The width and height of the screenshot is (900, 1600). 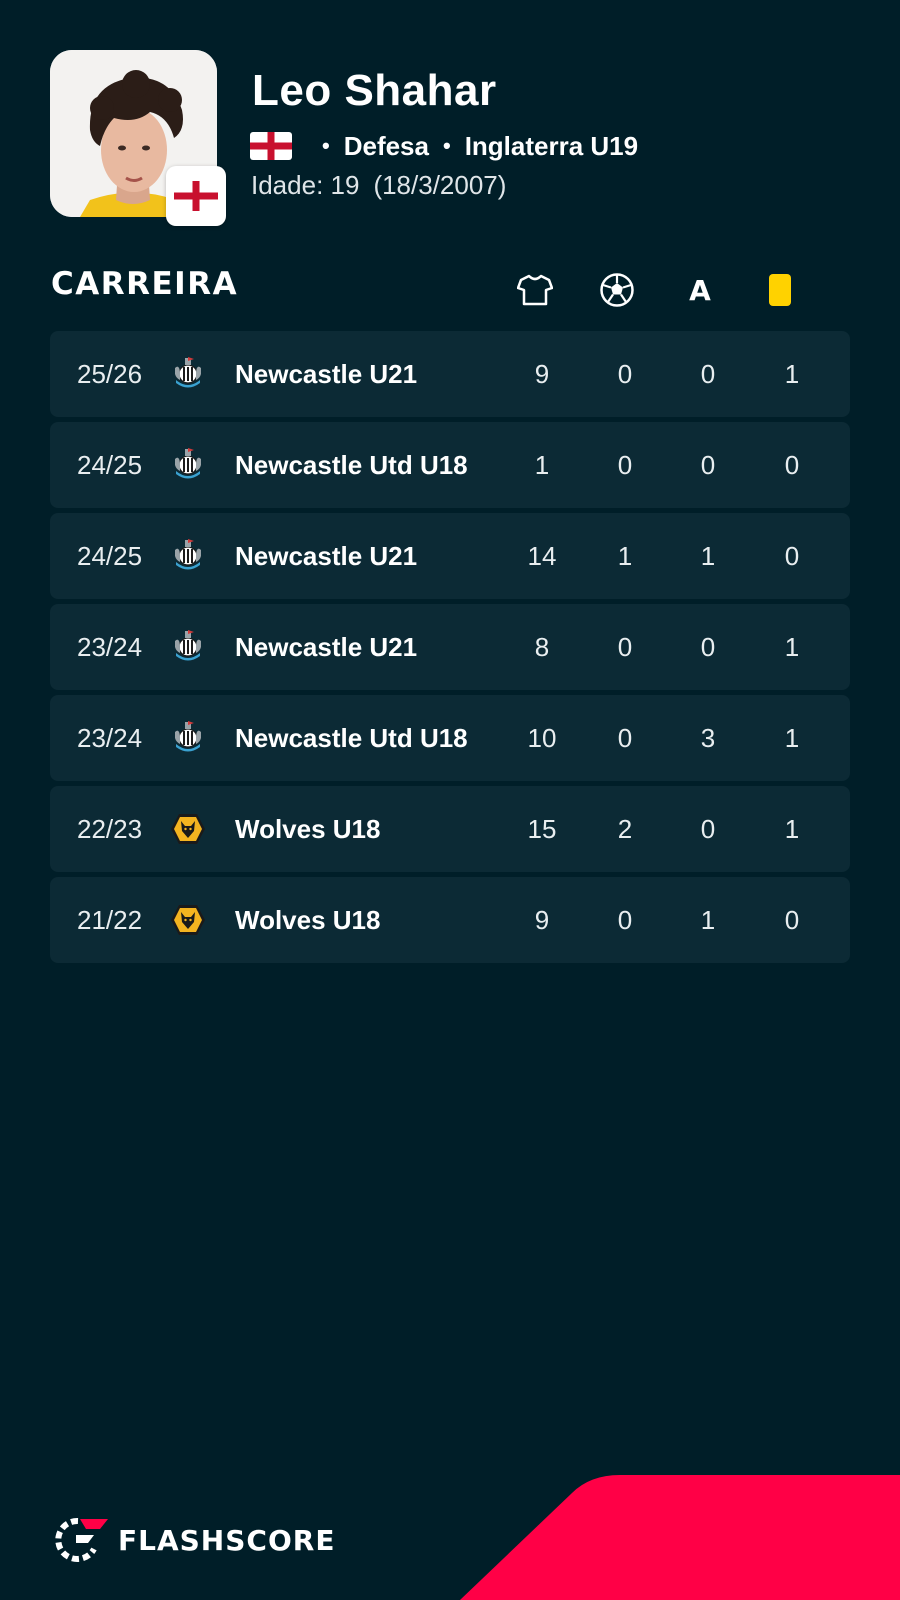 What do you see at coordinates (110, 829) in the screenshot?
I see `season-label: 22/23` at bounding box center [110, 829].